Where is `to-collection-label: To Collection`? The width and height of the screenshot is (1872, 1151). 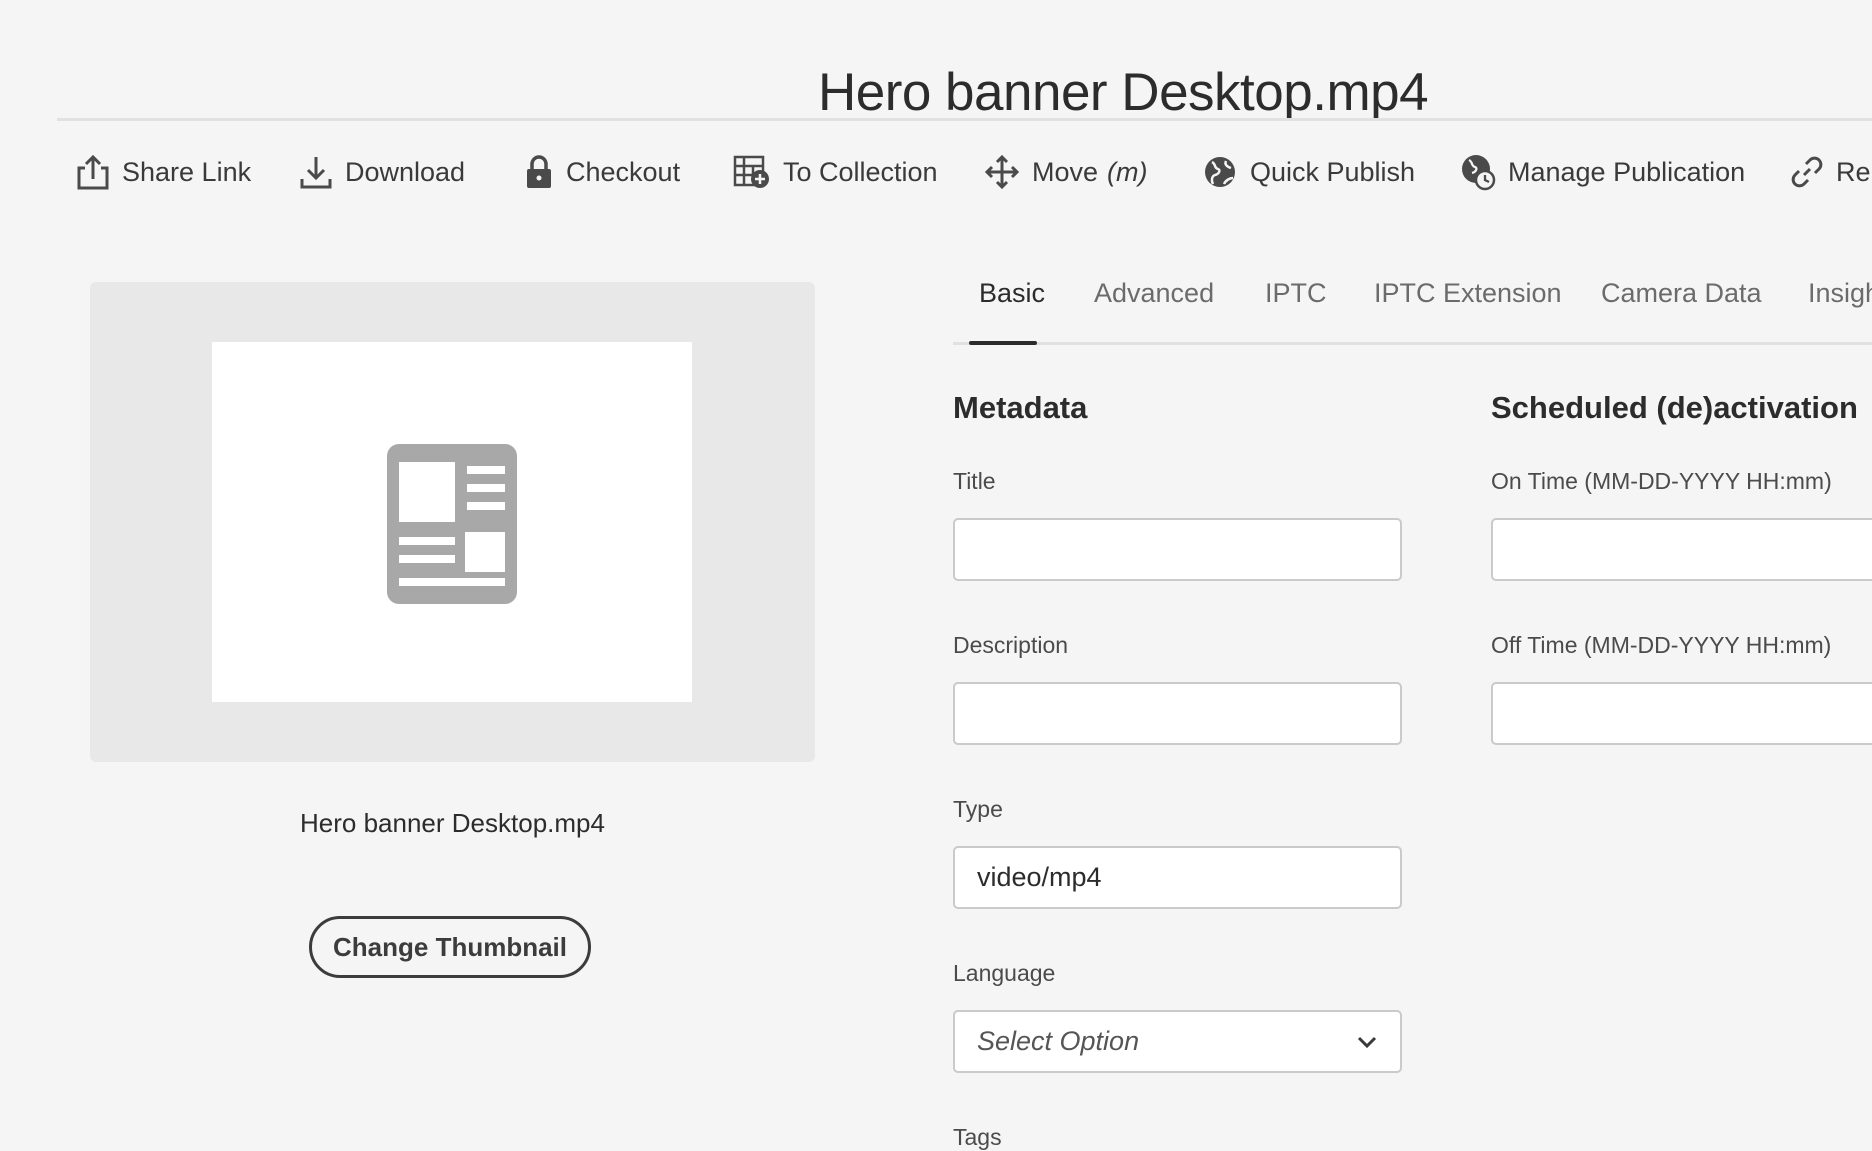 to-collection-label: To Collection is located at coordinates (860, 171).